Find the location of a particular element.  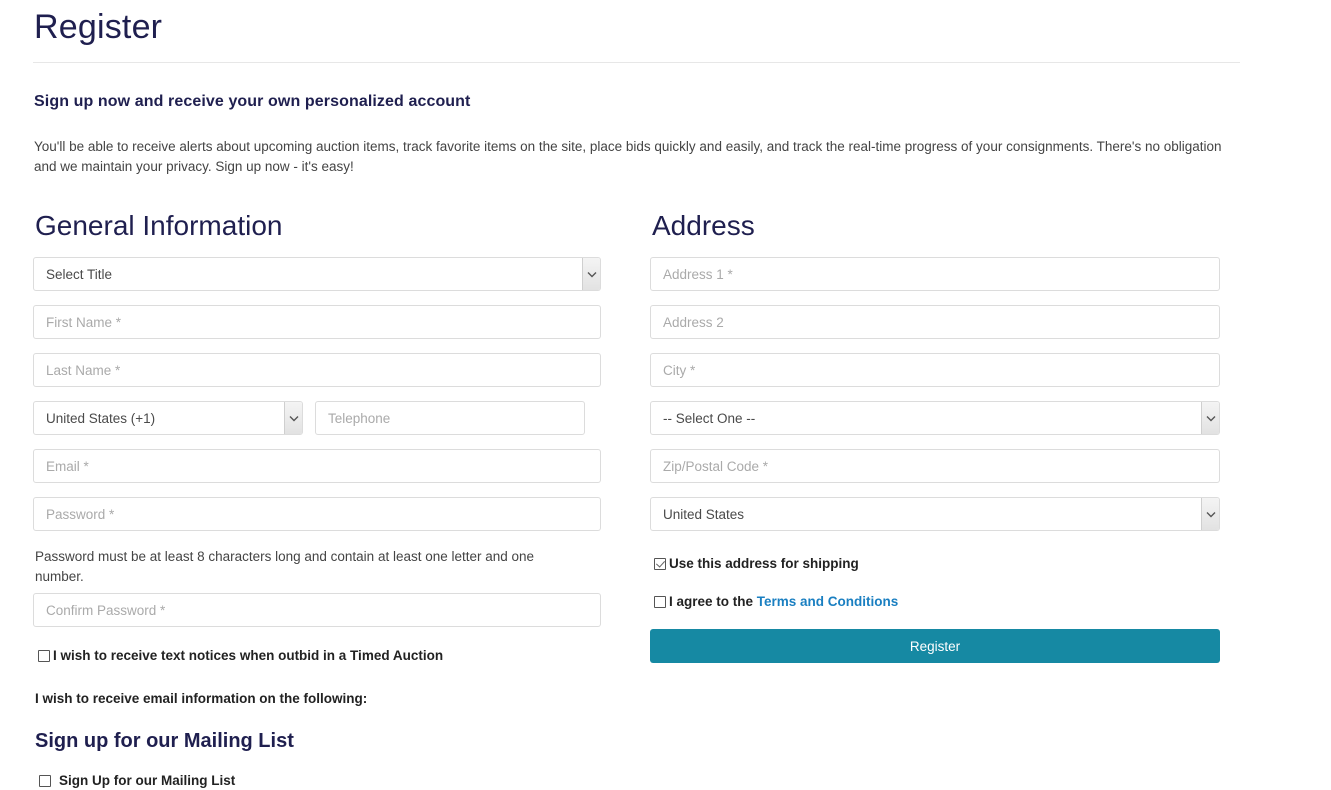

terms-checkbox is located at coordinates (660, 602).